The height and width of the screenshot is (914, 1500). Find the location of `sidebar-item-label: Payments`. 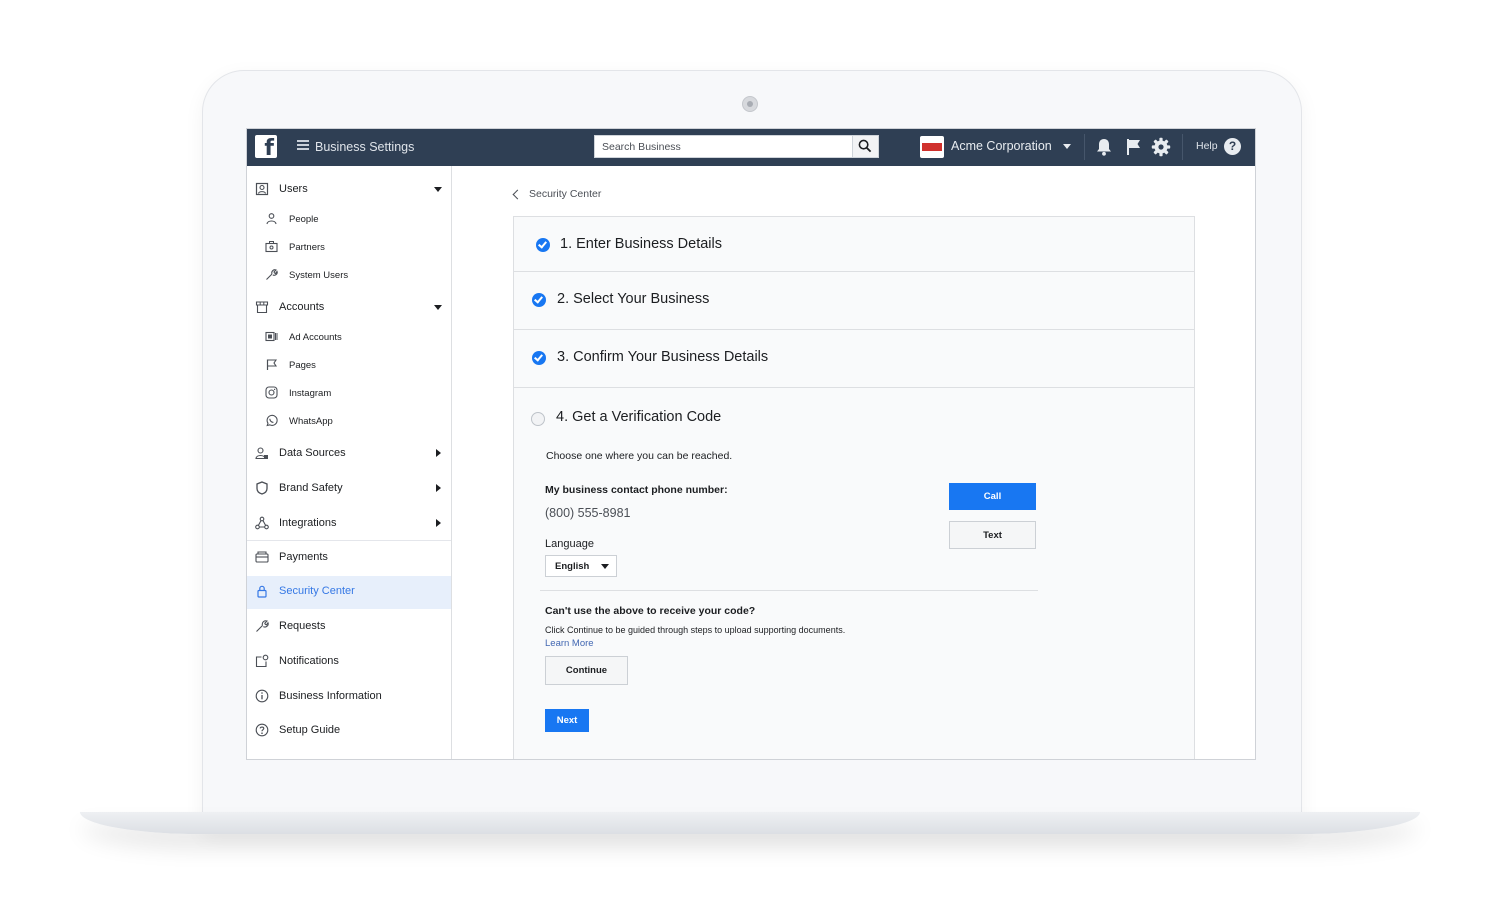

sidebar-item-label: Payments is located at coordinates (303, 557).